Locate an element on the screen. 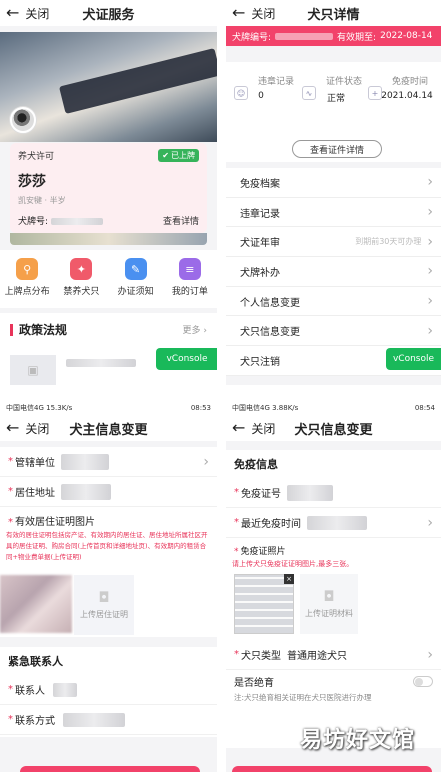 The width and height of the screenshot is (441, 772). sterile-field: 是否绝育 is located at coordinates (333, 681).